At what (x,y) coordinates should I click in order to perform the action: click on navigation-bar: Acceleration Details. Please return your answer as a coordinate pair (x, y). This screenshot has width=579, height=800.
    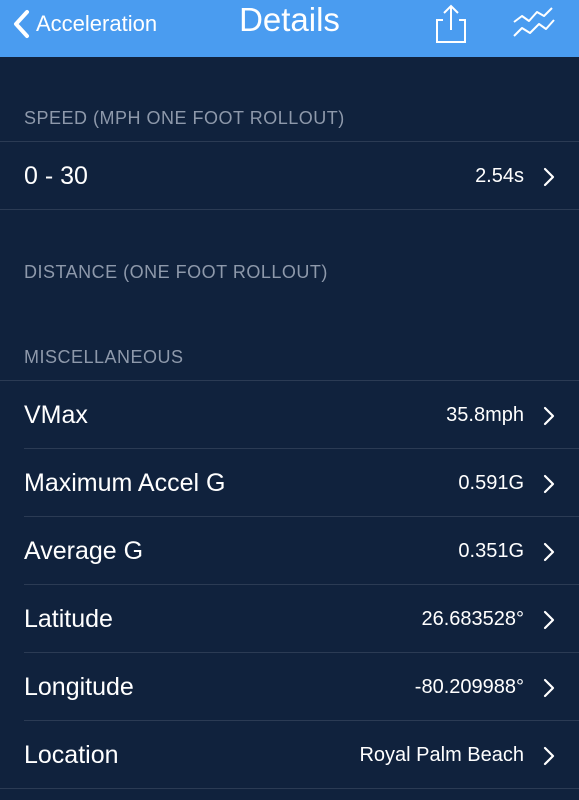
    Looking at the image, I should click on (289, 28).